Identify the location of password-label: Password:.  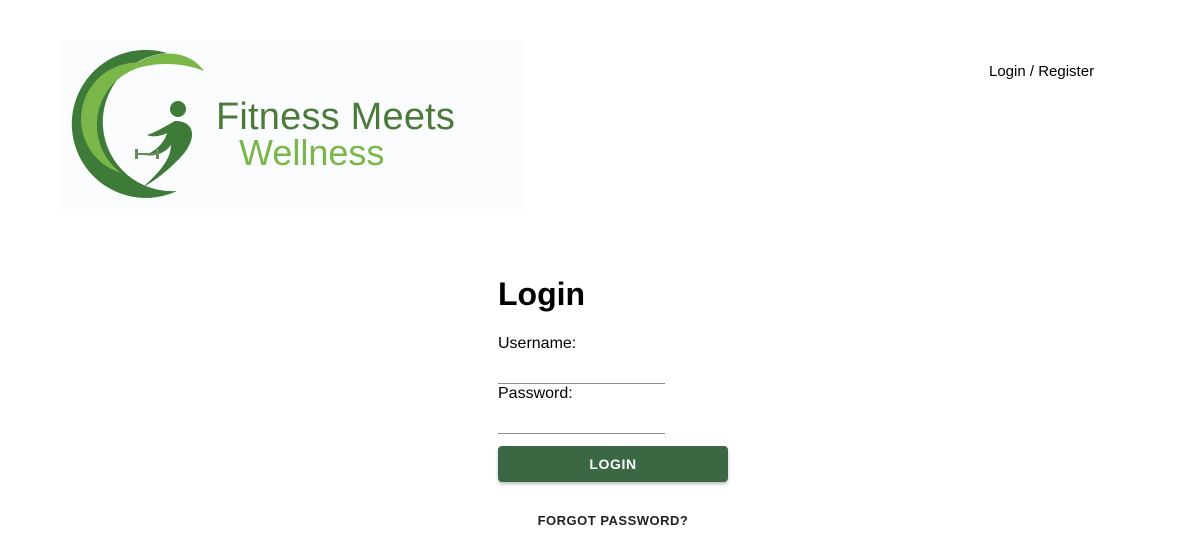
(535, 393).